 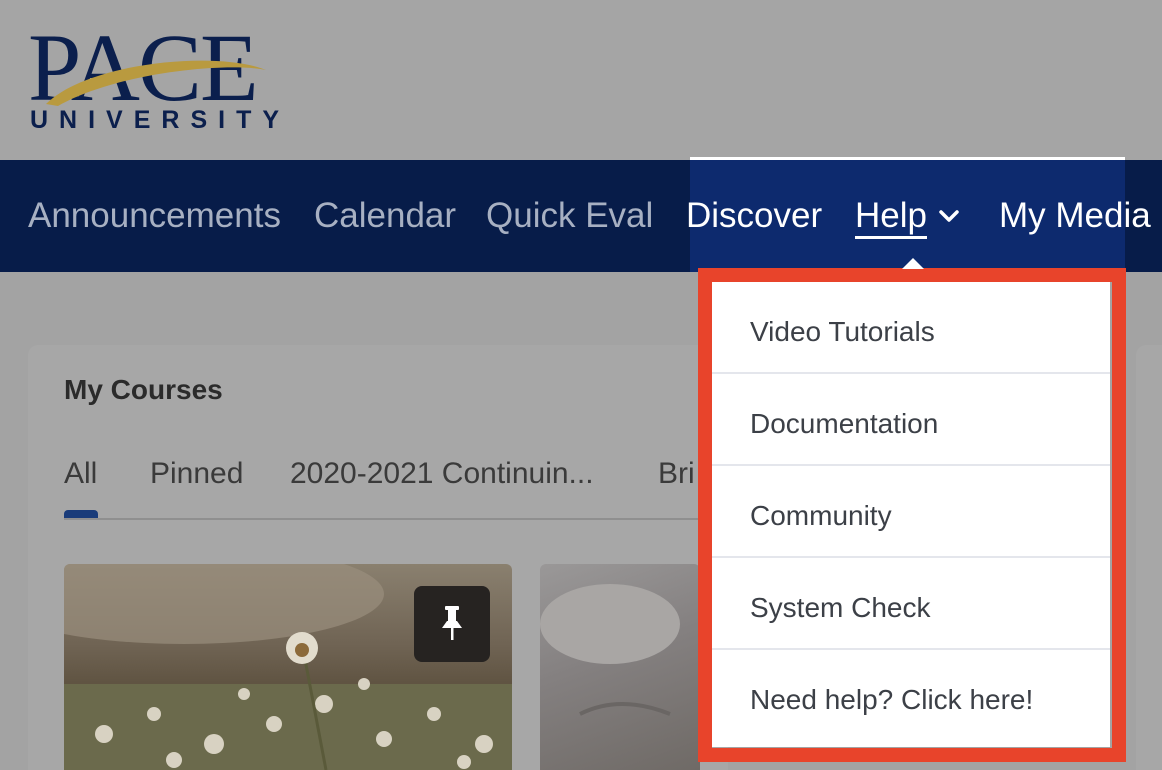 I want to click on teacup-illustration, so click(x=610, y=650).